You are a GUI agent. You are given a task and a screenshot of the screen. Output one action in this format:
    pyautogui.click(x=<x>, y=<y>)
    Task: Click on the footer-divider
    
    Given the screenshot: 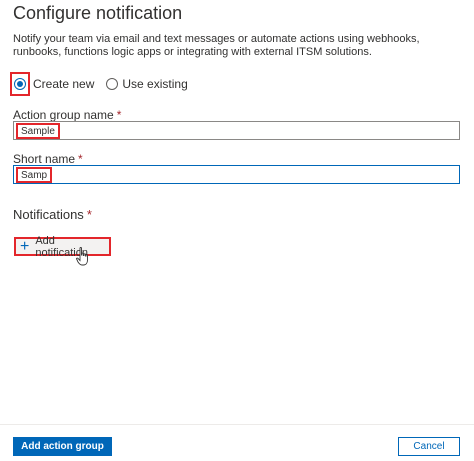 What is the action you would take?
    pyautogui.click(x=237, y=424)
    